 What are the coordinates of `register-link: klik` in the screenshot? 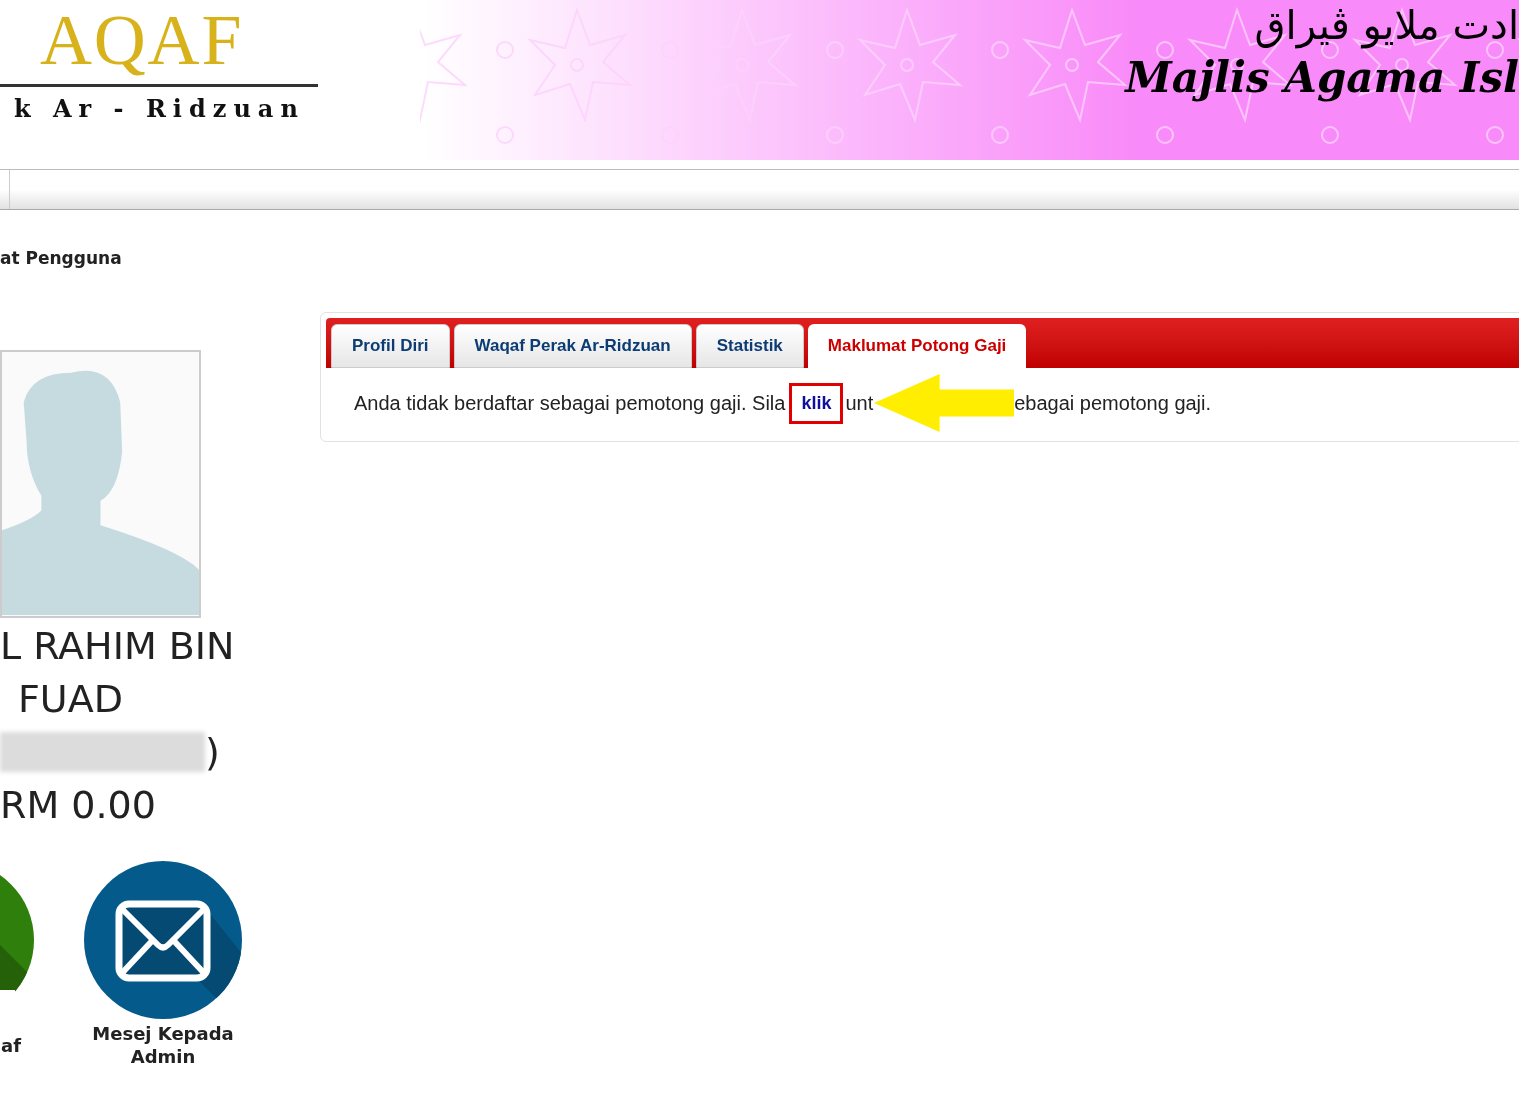 It's located at (816, 403).